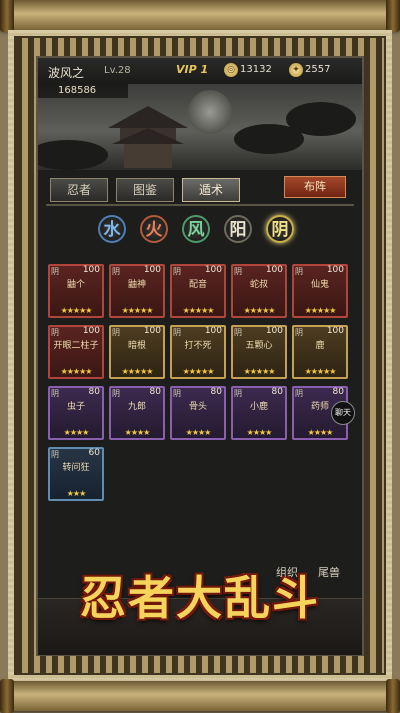 This screenshot has width=400, height=713. What do you see at coordinates (137, 291) in the screenshot?
I see `ninja-card: 阴 100 鼬神 ★★★★★` at bounding box center [137, 291].